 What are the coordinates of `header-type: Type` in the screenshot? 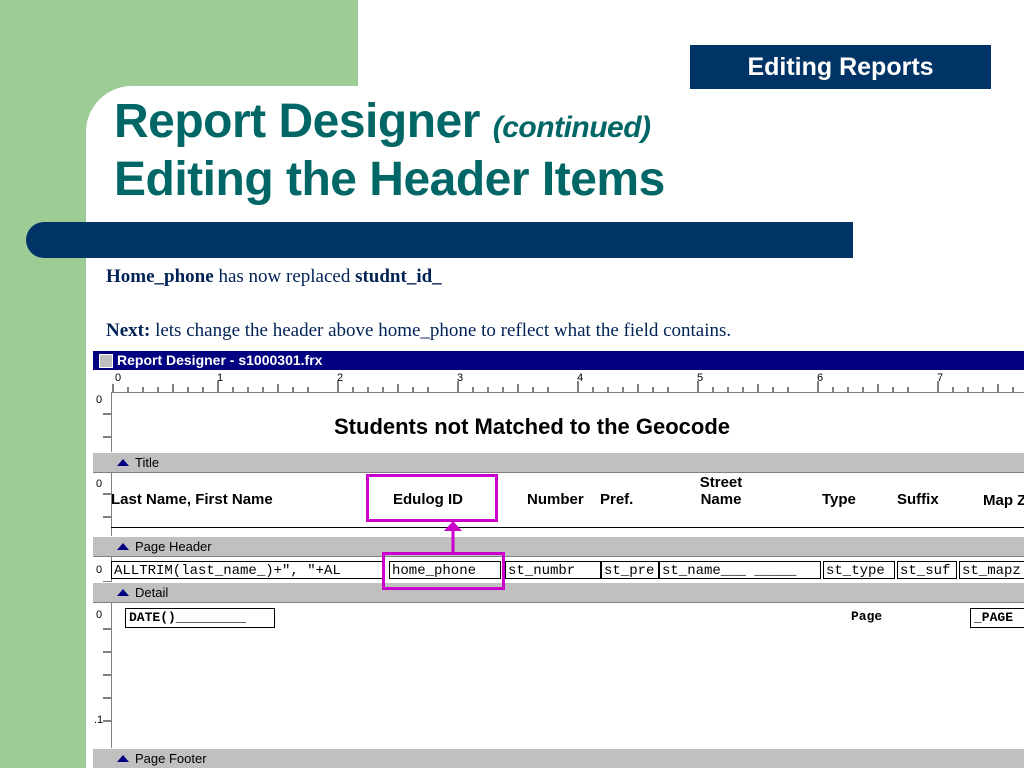 It's located at (839, 499).